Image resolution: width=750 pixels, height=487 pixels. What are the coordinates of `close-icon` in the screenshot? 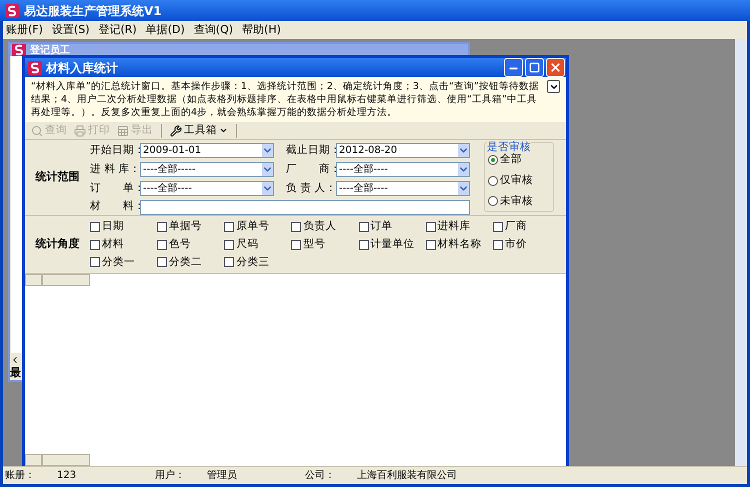 It's located at (555, 67).